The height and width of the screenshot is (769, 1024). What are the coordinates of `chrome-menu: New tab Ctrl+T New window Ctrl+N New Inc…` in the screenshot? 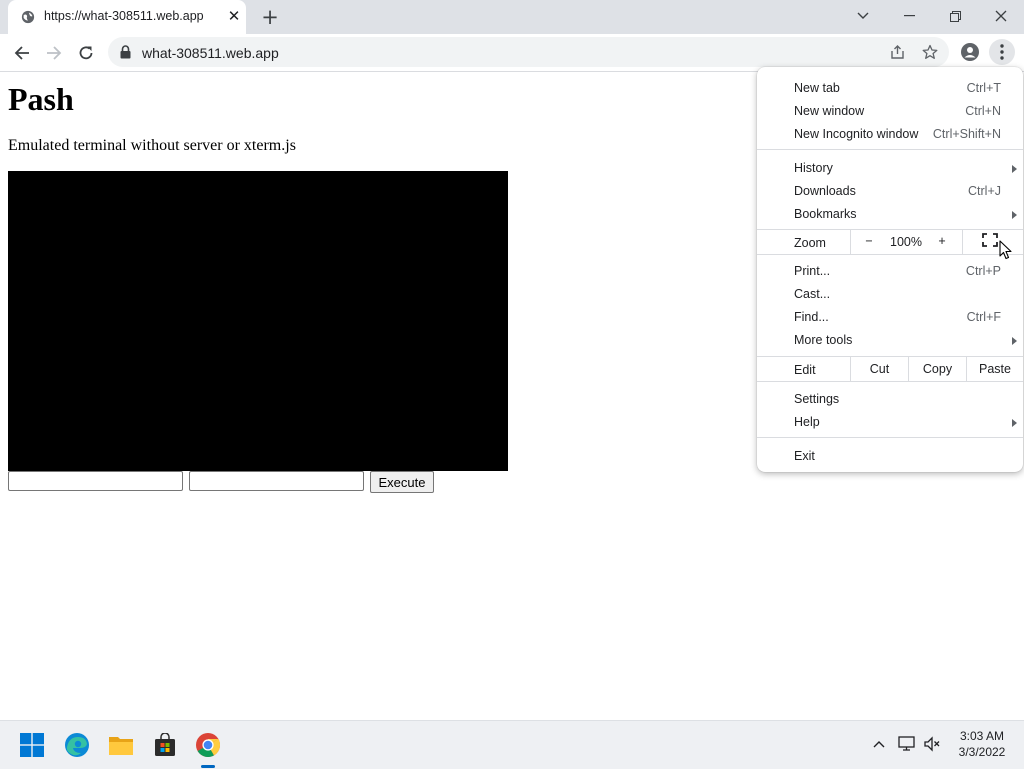 It's located at (890, 269).